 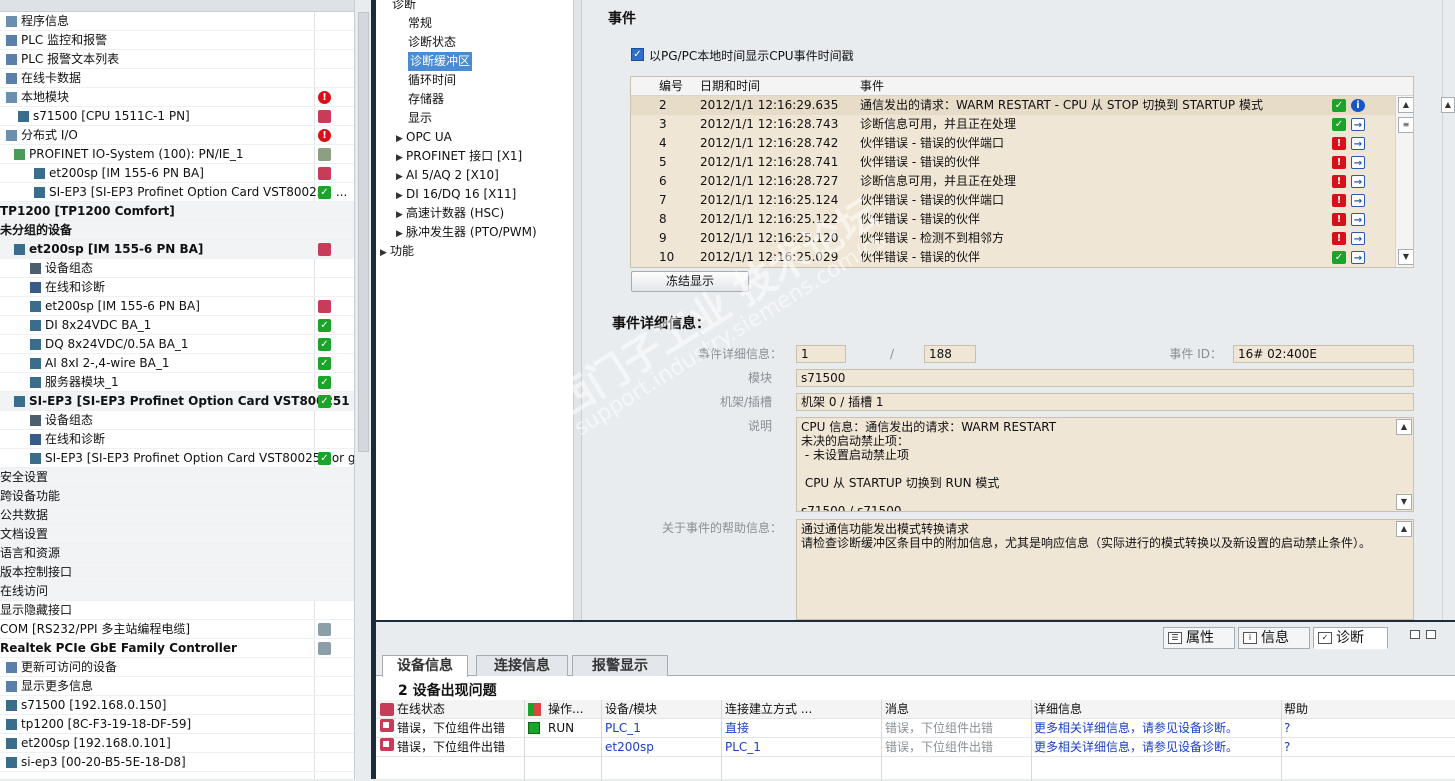 What do you see at coordinates (631, 709) in the screenshot?
I see `col-device: 设备/模块` at bounding box center [631, 709].